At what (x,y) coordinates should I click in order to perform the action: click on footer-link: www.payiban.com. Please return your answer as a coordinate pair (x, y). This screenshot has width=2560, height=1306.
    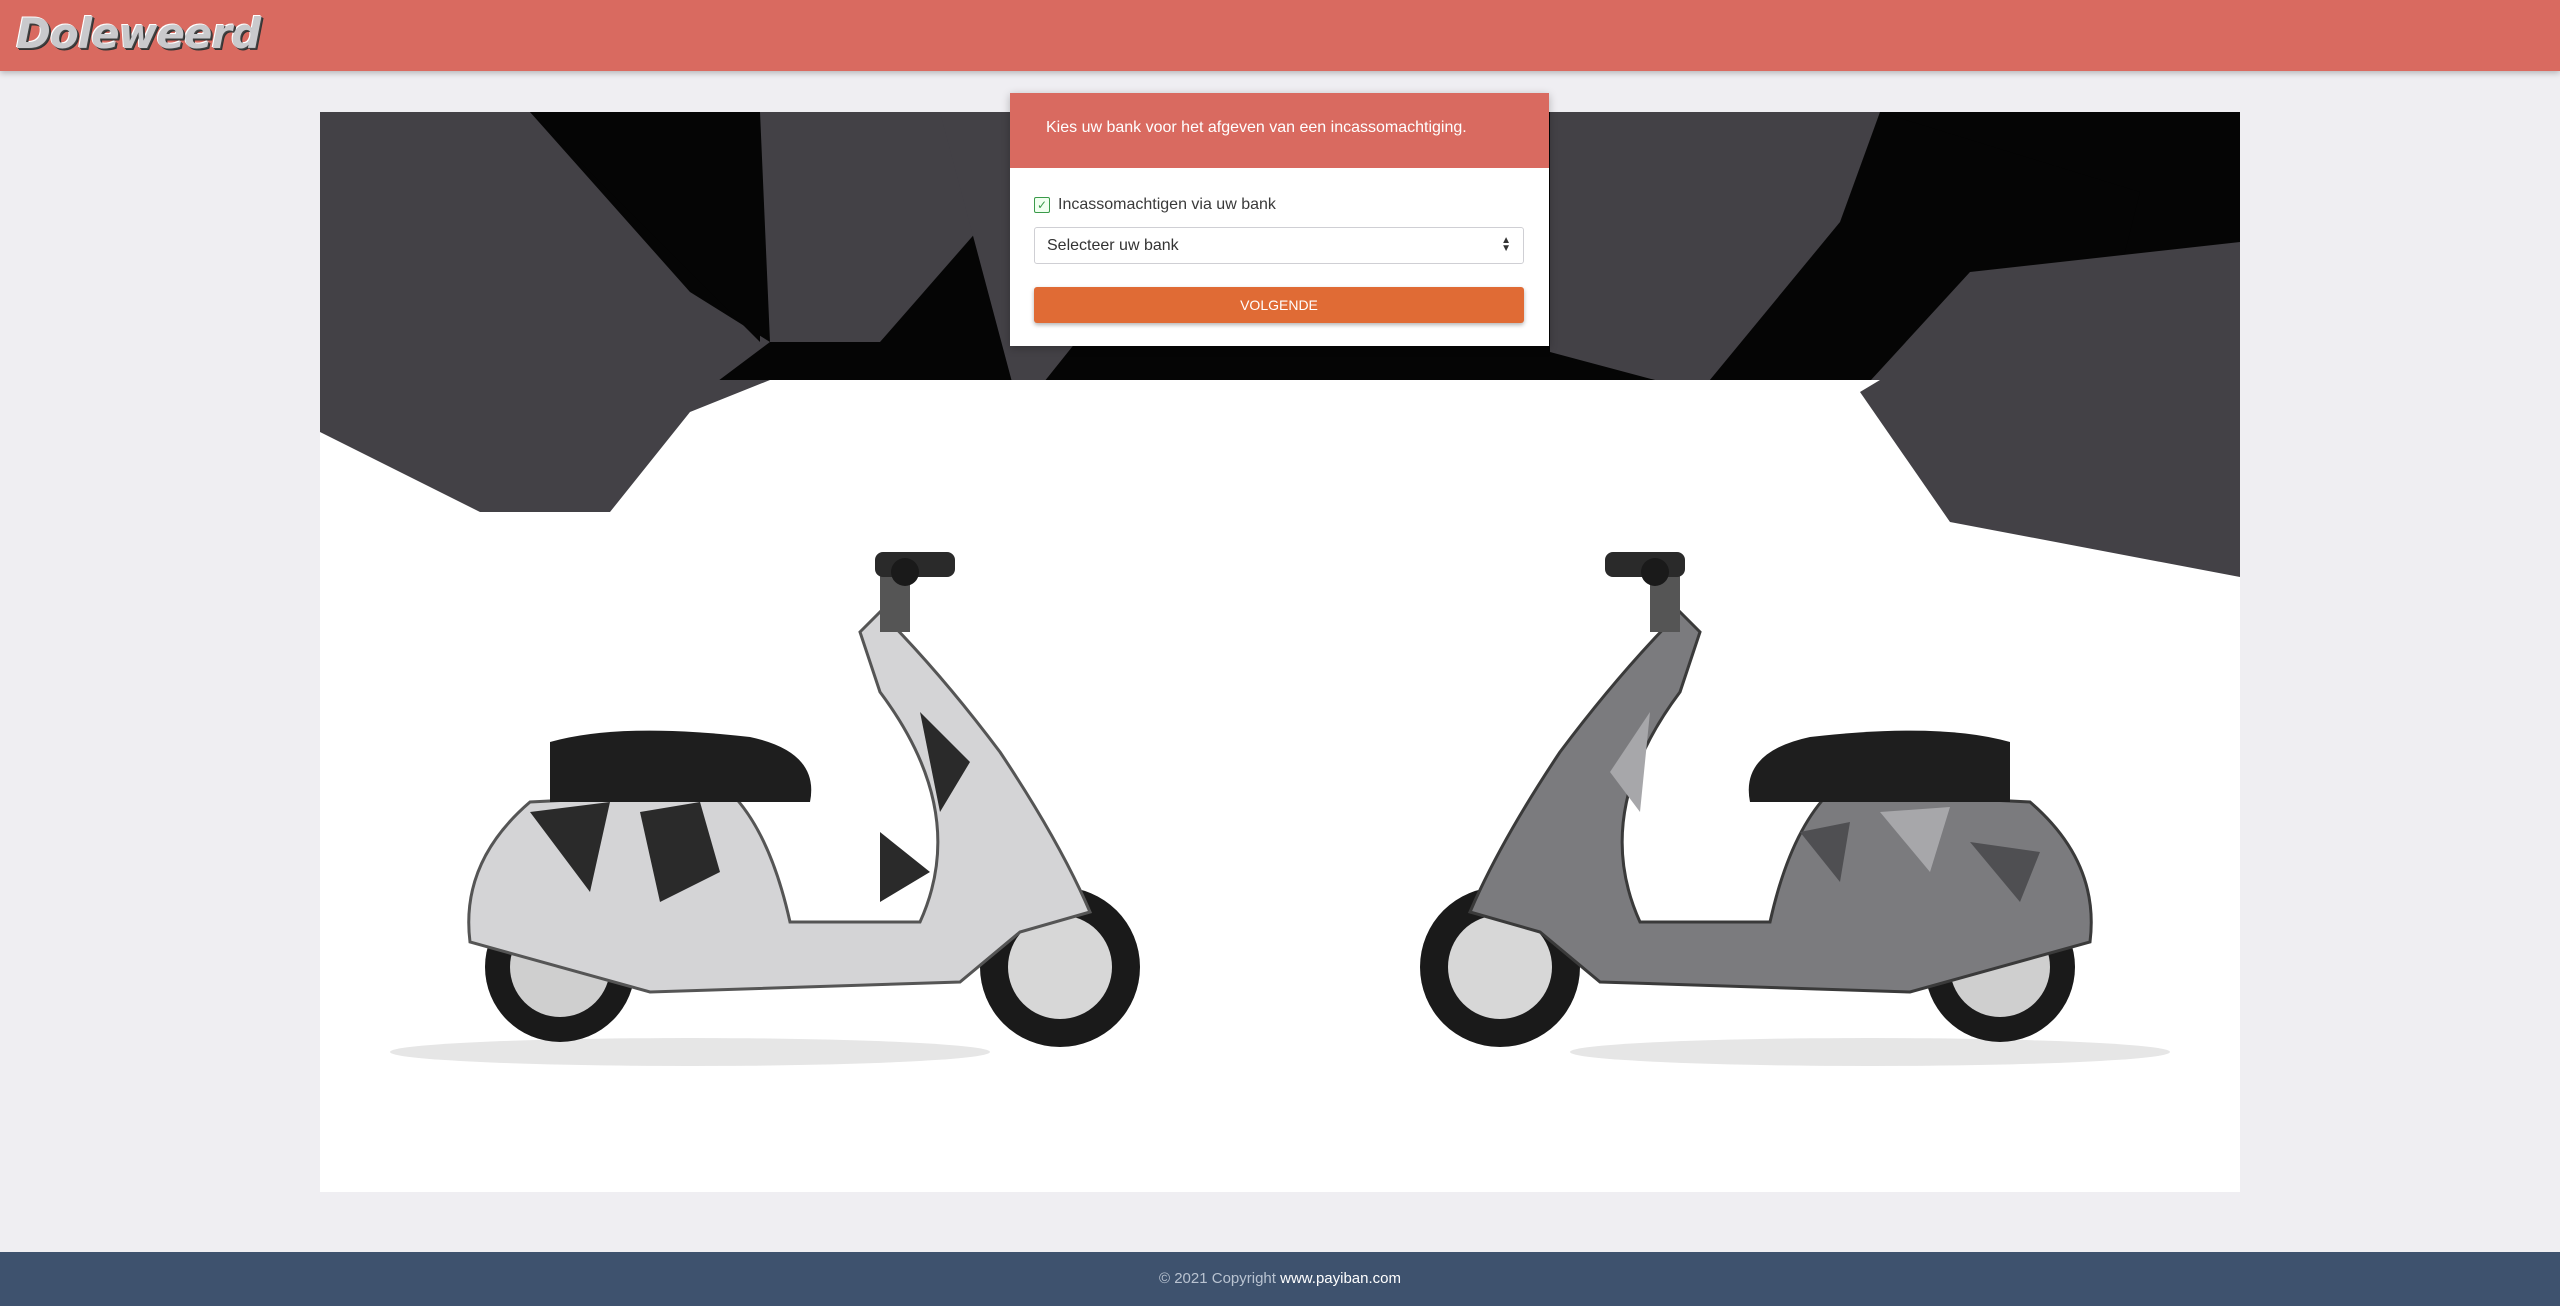
    Looking at the image, I should click on (1340, 1278).